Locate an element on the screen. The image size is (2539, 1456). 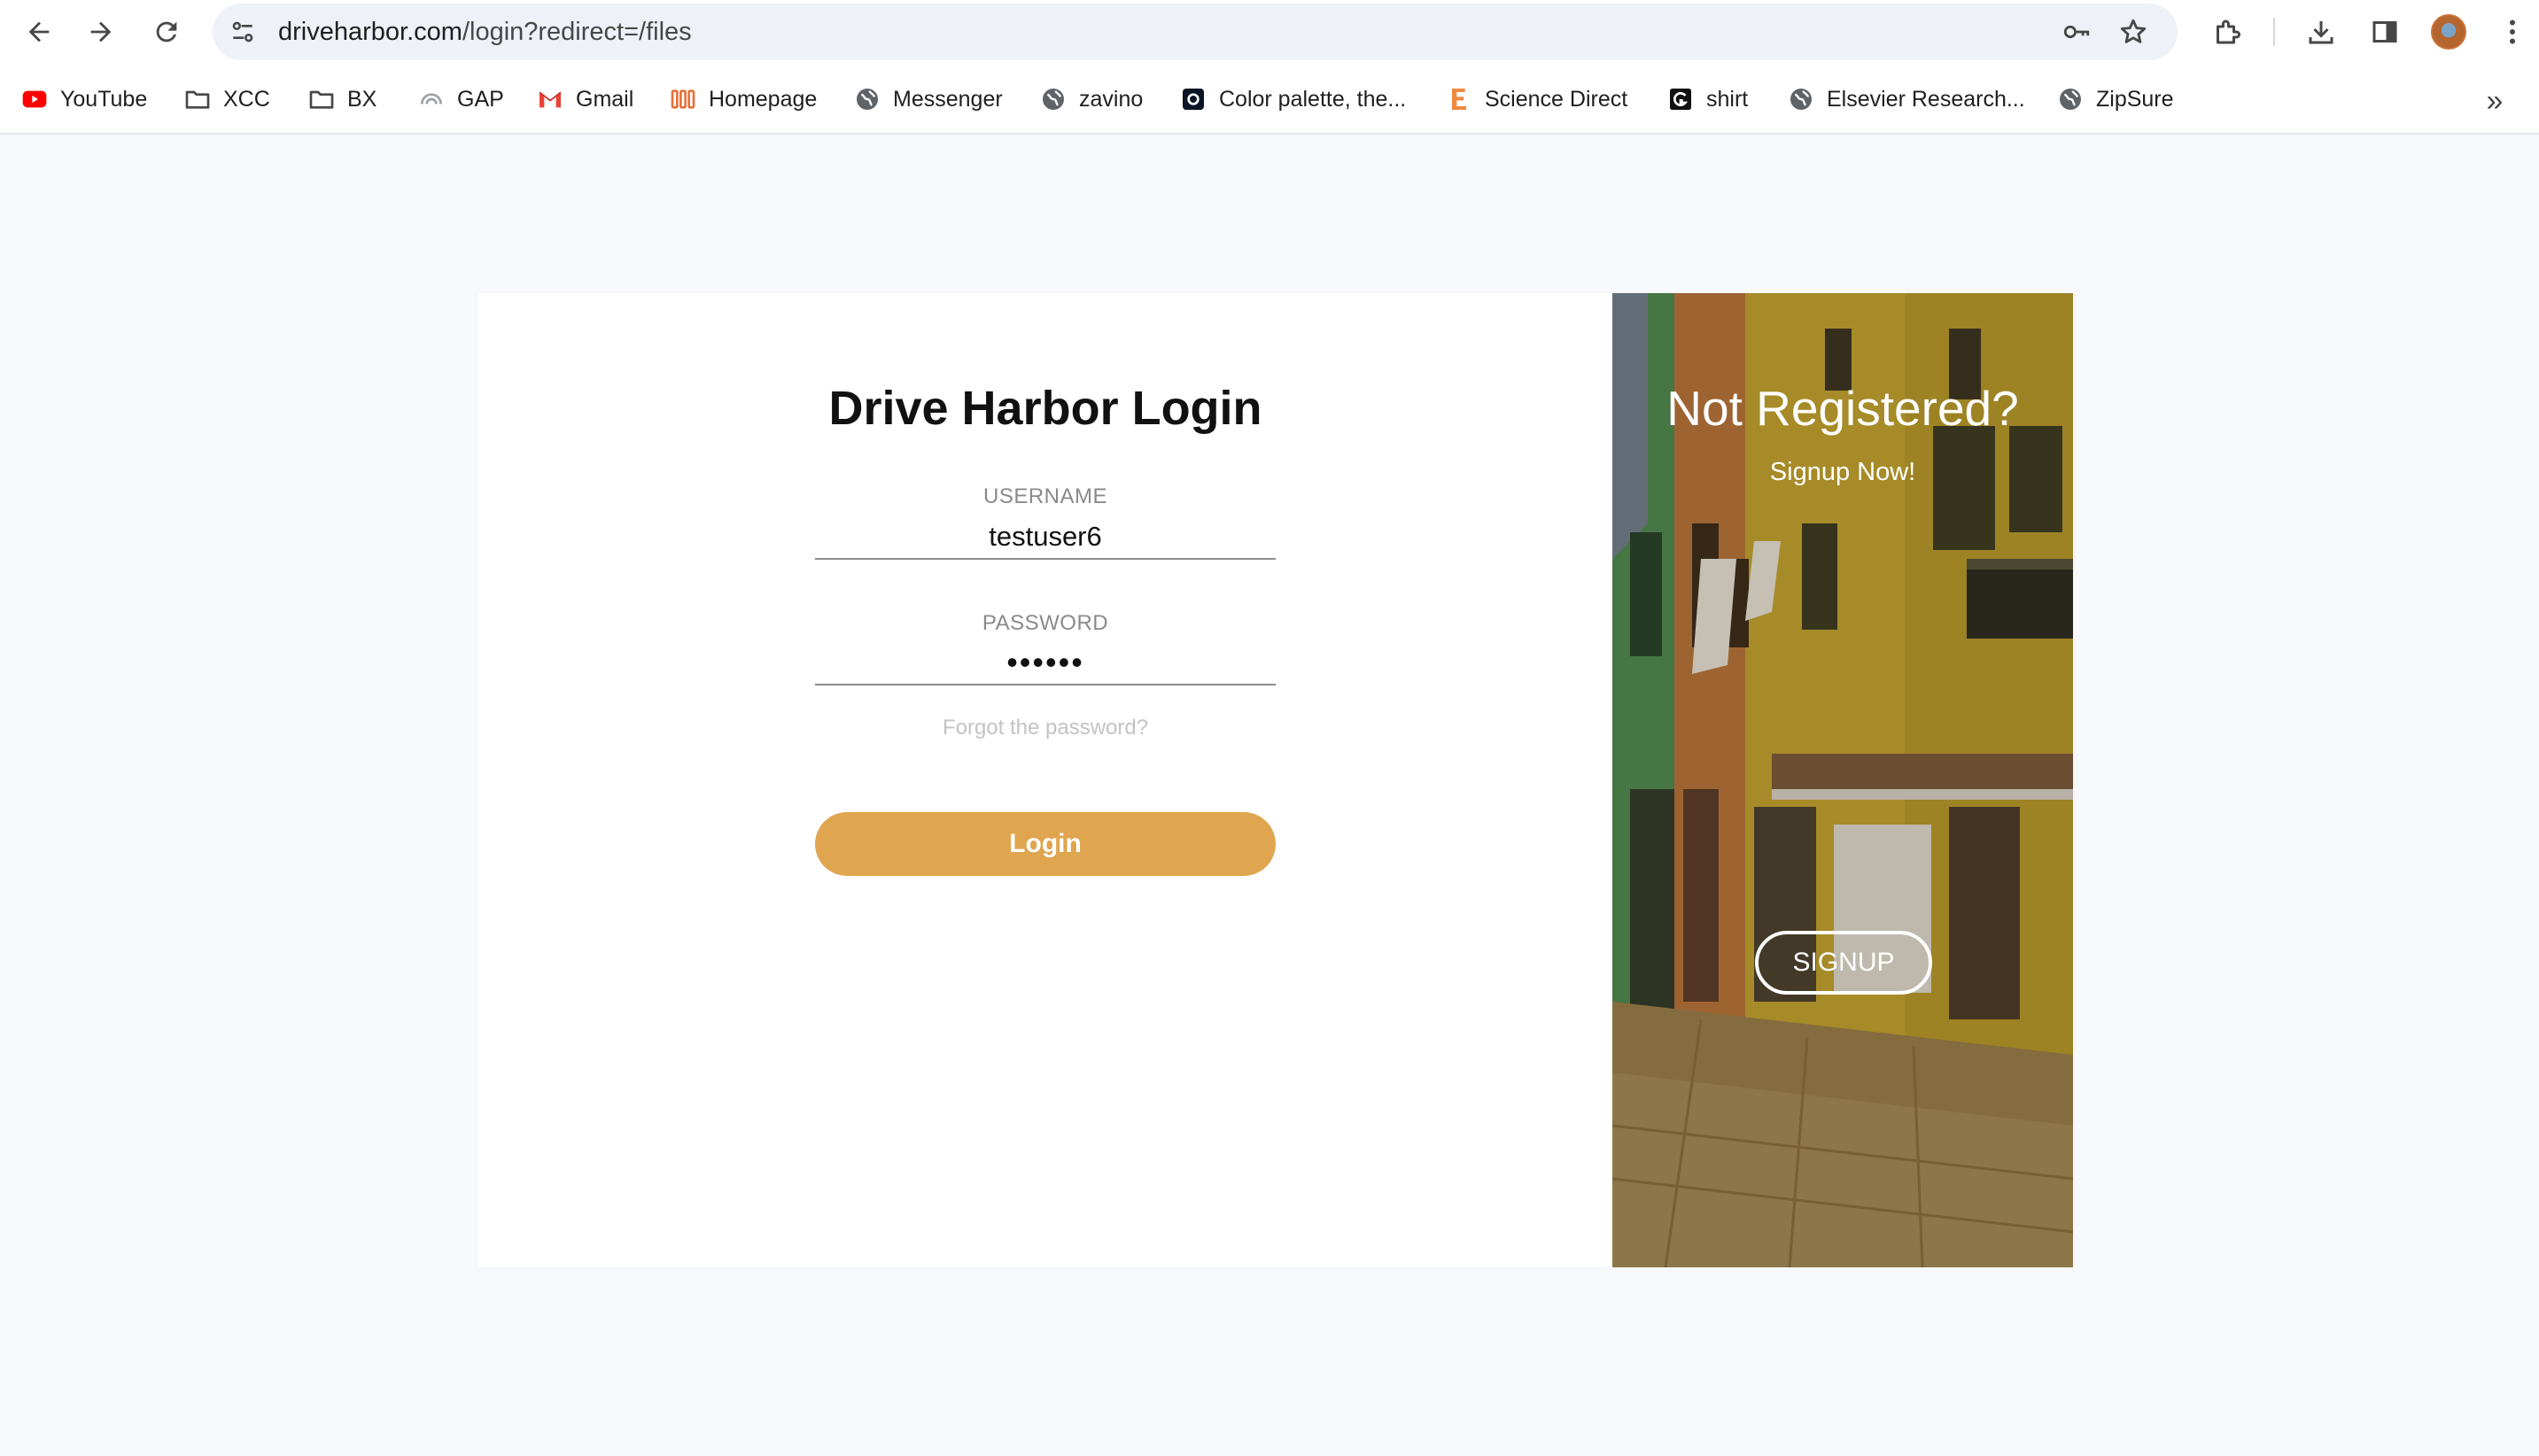
bookmark-label: Homepage is located at coordinates (763, 99).